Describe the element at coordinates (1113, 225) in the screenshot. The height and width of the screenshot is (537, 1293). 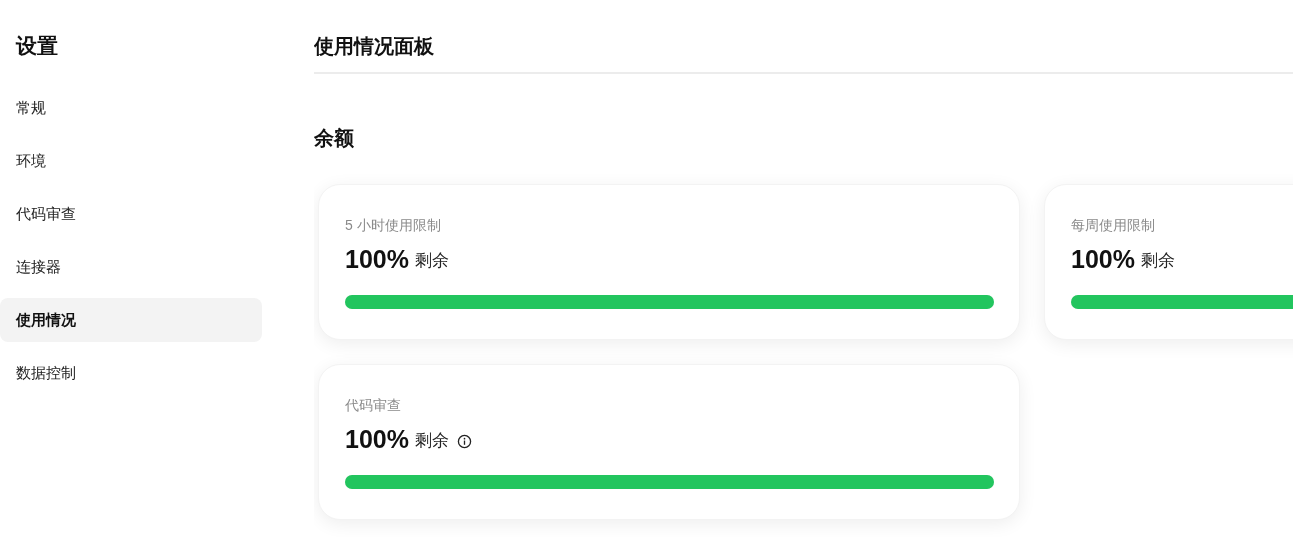
I see `limit-label: 每周使用限制` at that location.